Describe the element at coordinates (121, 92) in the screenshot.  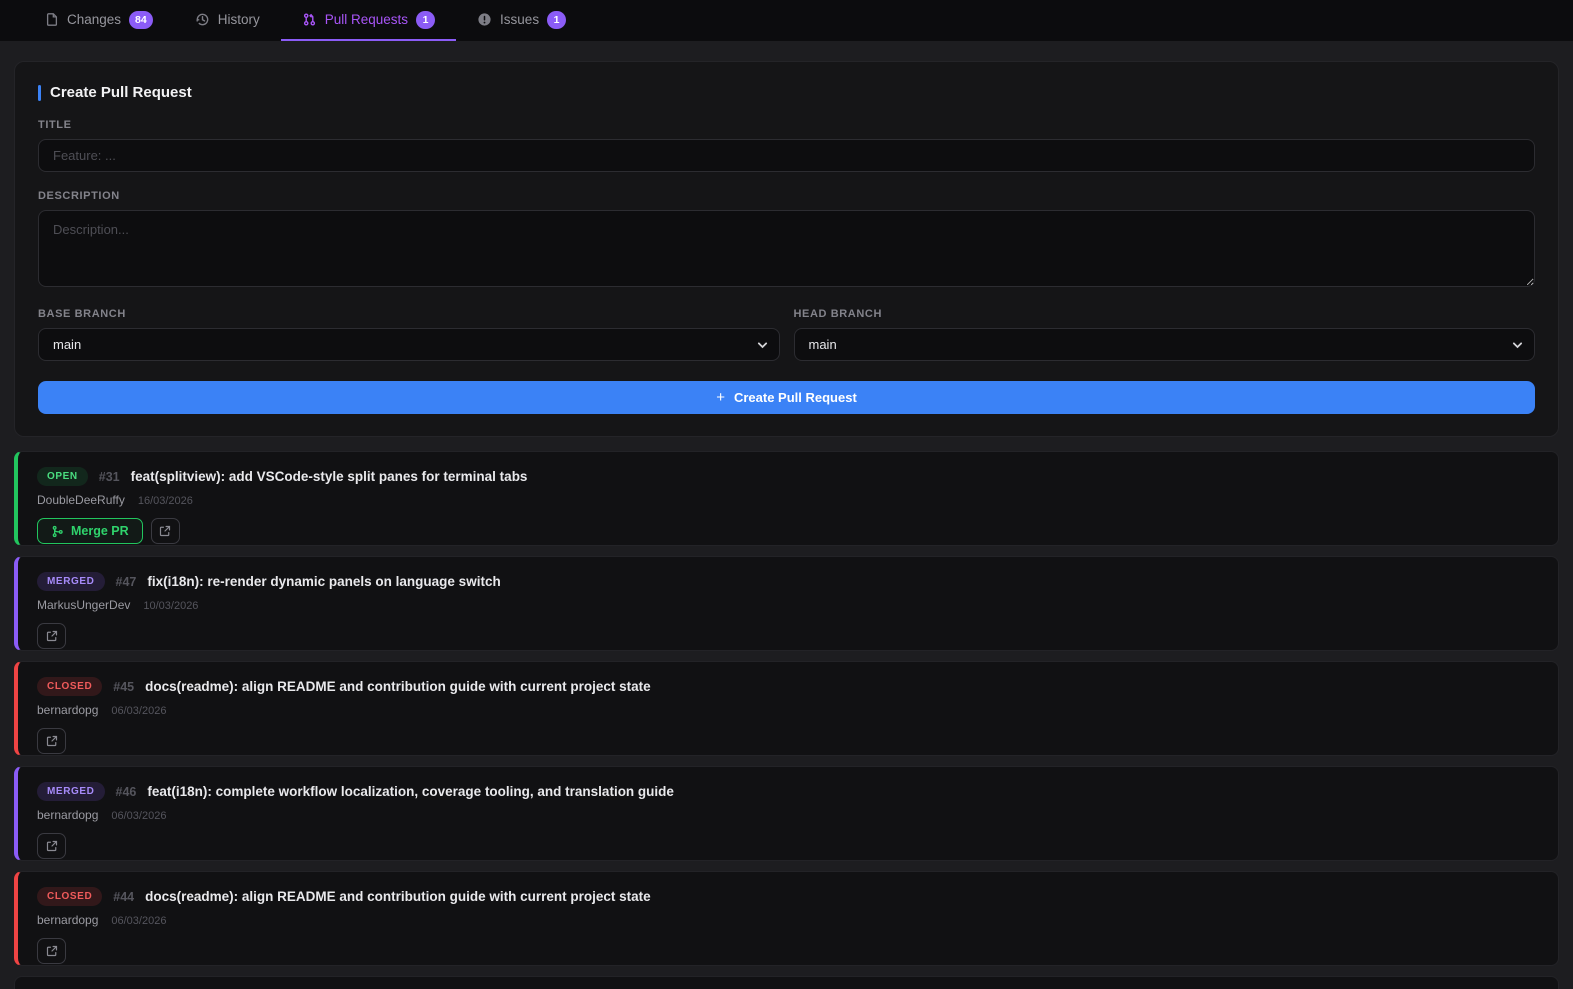
I see `panel-title: Create Pull Request` at that location.